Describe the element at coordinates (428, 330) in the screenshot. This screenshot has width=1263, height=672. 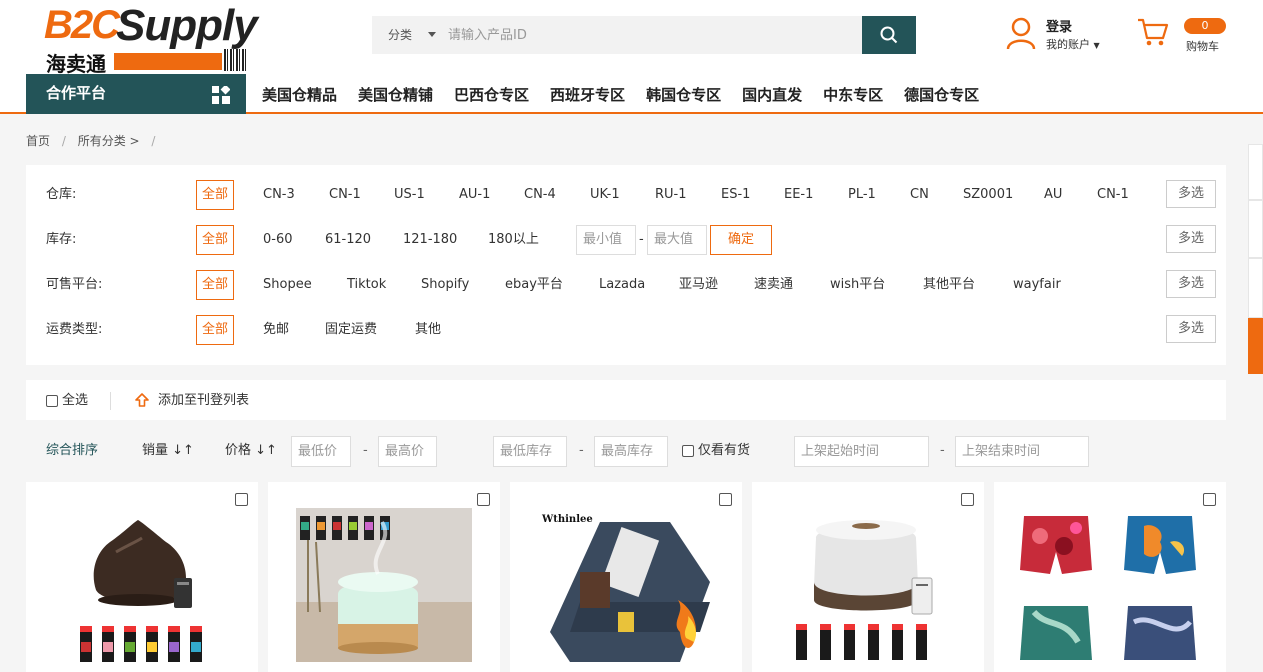
I see `filter-option: 其他` at that location.